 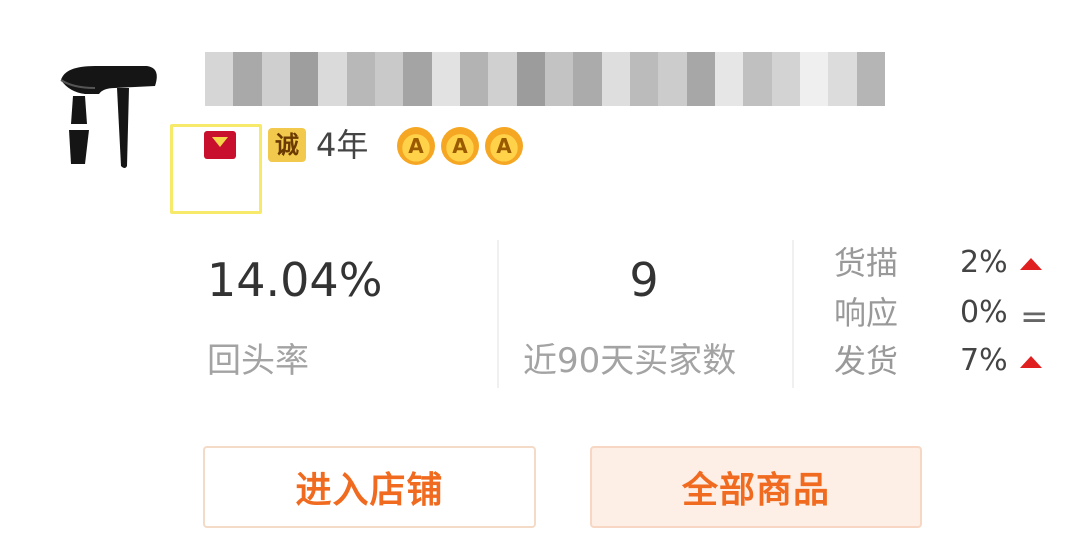 What do you see at coordinates (258, 361) in the screenshot?
I see `return-rate-label: 回头率` at bounding box center [258, 361].